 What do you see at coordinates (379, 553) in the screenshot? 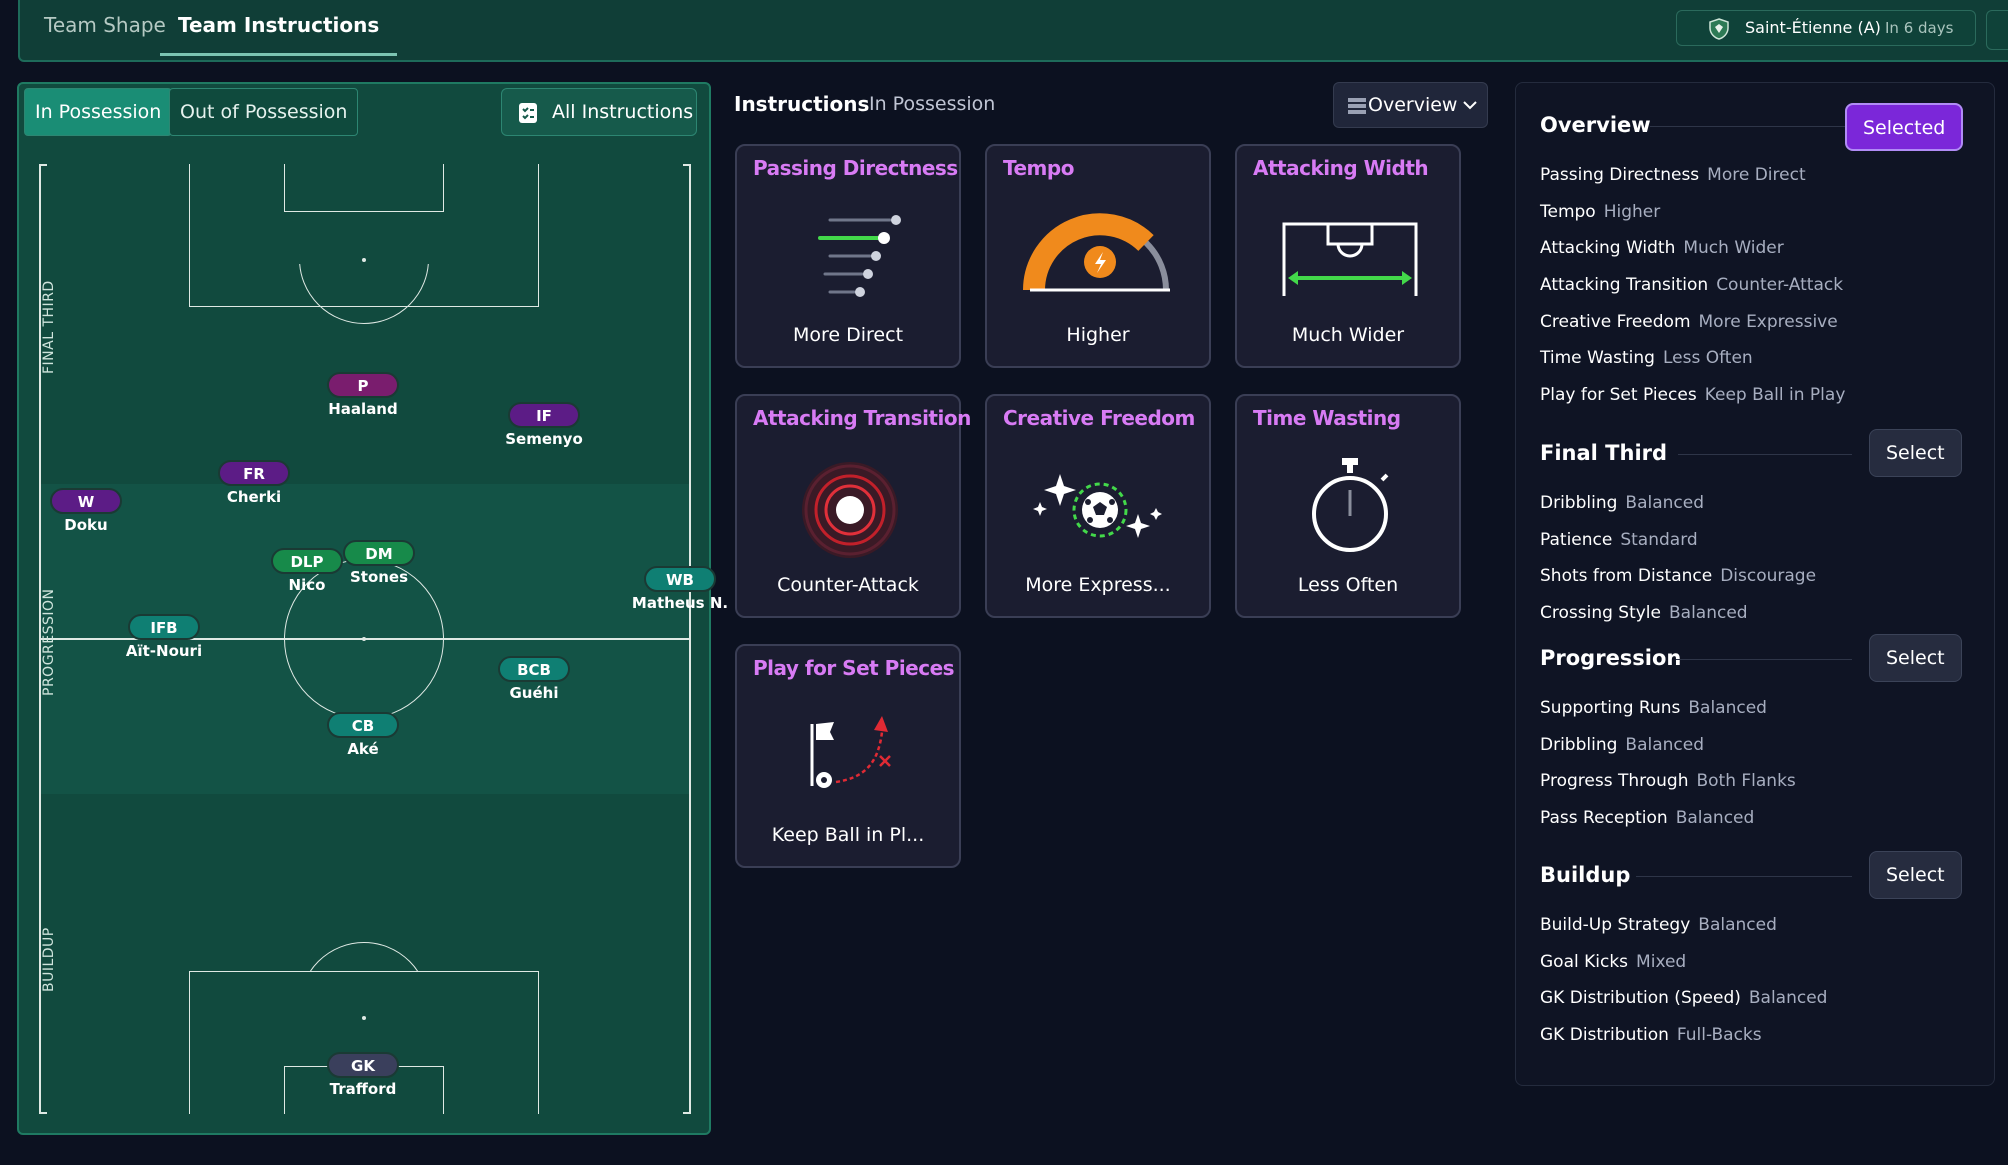
I see `position-badge: DM` at bounding box center [379, 553].